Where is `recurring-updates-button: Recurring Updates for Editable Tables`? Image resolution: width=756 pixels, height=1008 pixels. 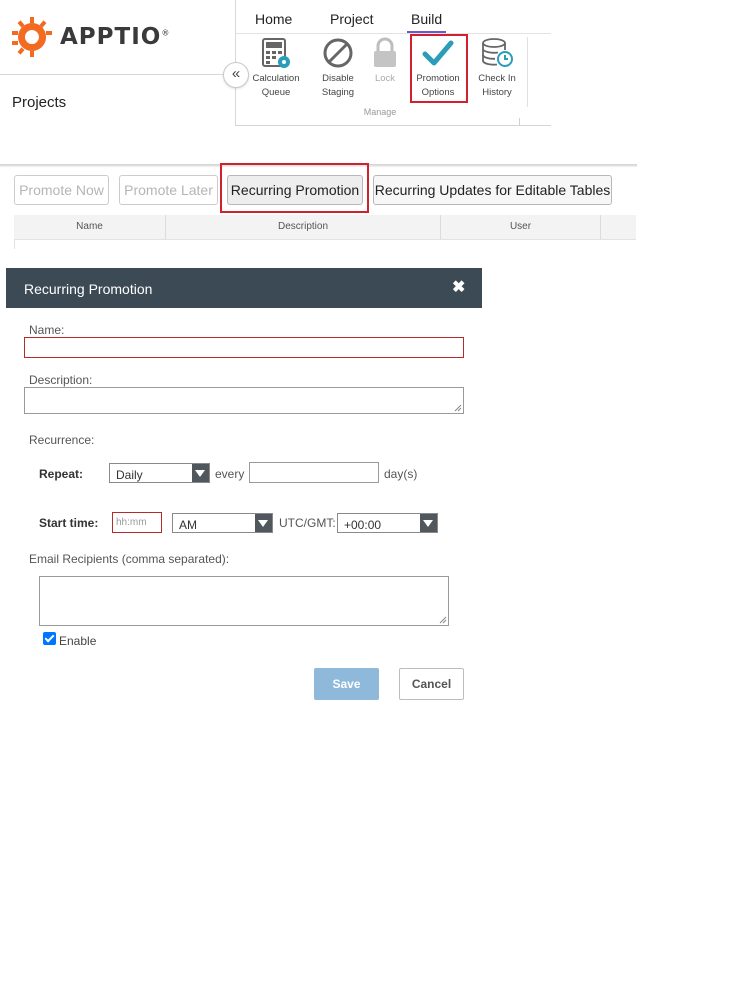
recurring-updates-button: Recurring Updates for Editable Tables is located at coordinates (492, 190).